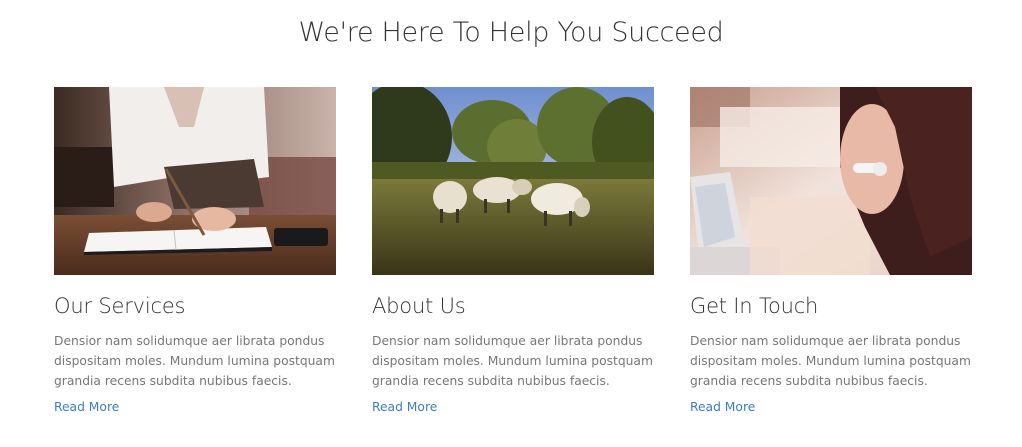 This screenshot has width=1022, height=447. I want to click on card-image-headset, so click(831, 181).